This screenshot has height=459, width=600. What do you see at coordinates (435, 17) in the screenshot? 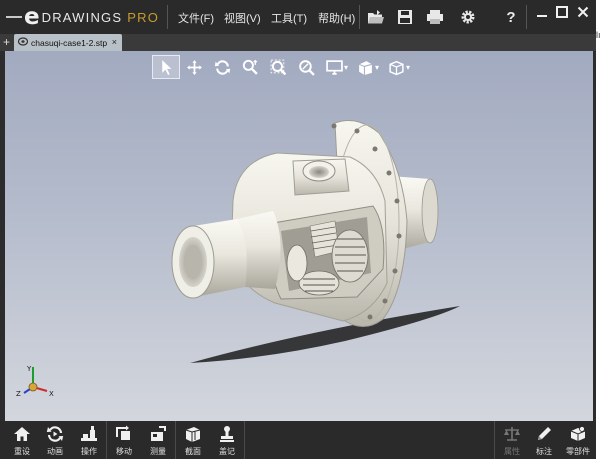
I see `print-icon` at bounding box center [435, 17].